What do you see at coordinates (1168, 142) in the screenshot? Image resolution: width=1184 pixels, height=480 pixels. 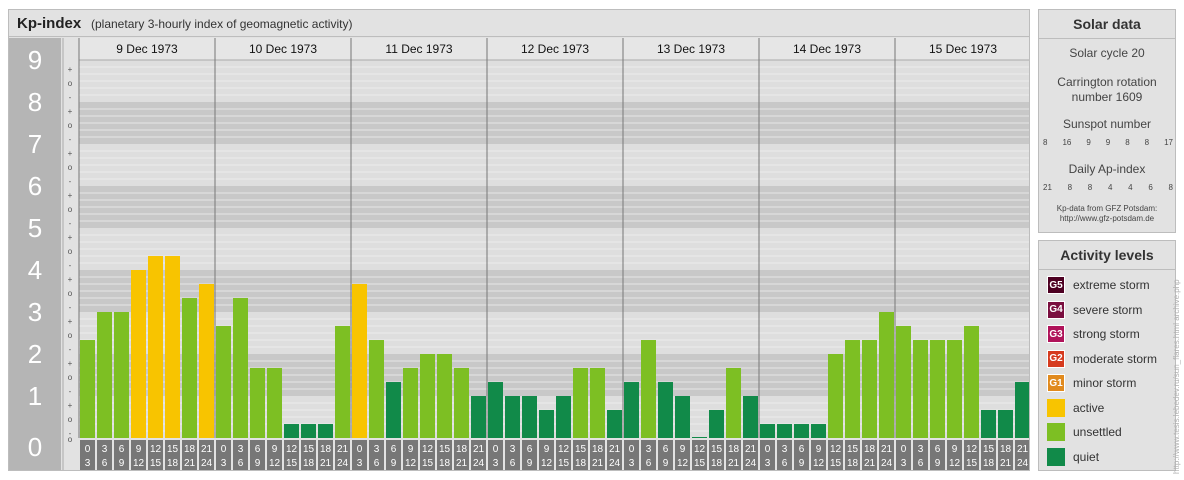 I see `sunspot-value: 17` at bounding box center [1168, 142].